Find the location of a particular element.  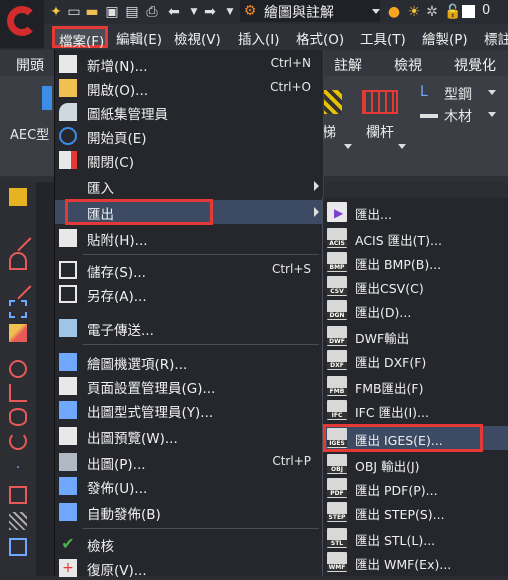

print-icon: ⎙ is located at coordinates (152, 12).